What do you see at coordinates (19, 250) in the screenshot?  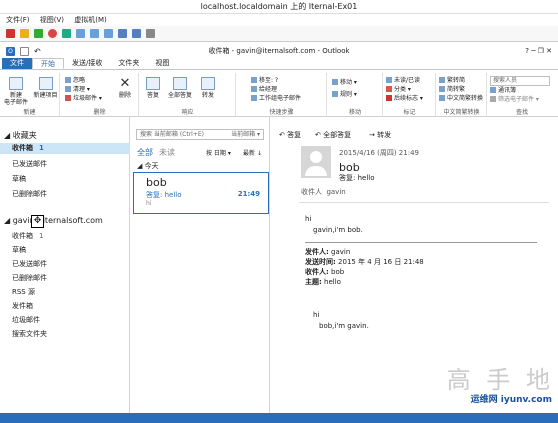 I see `folder-drafts: 草稿` at bounding box center [19, 250].